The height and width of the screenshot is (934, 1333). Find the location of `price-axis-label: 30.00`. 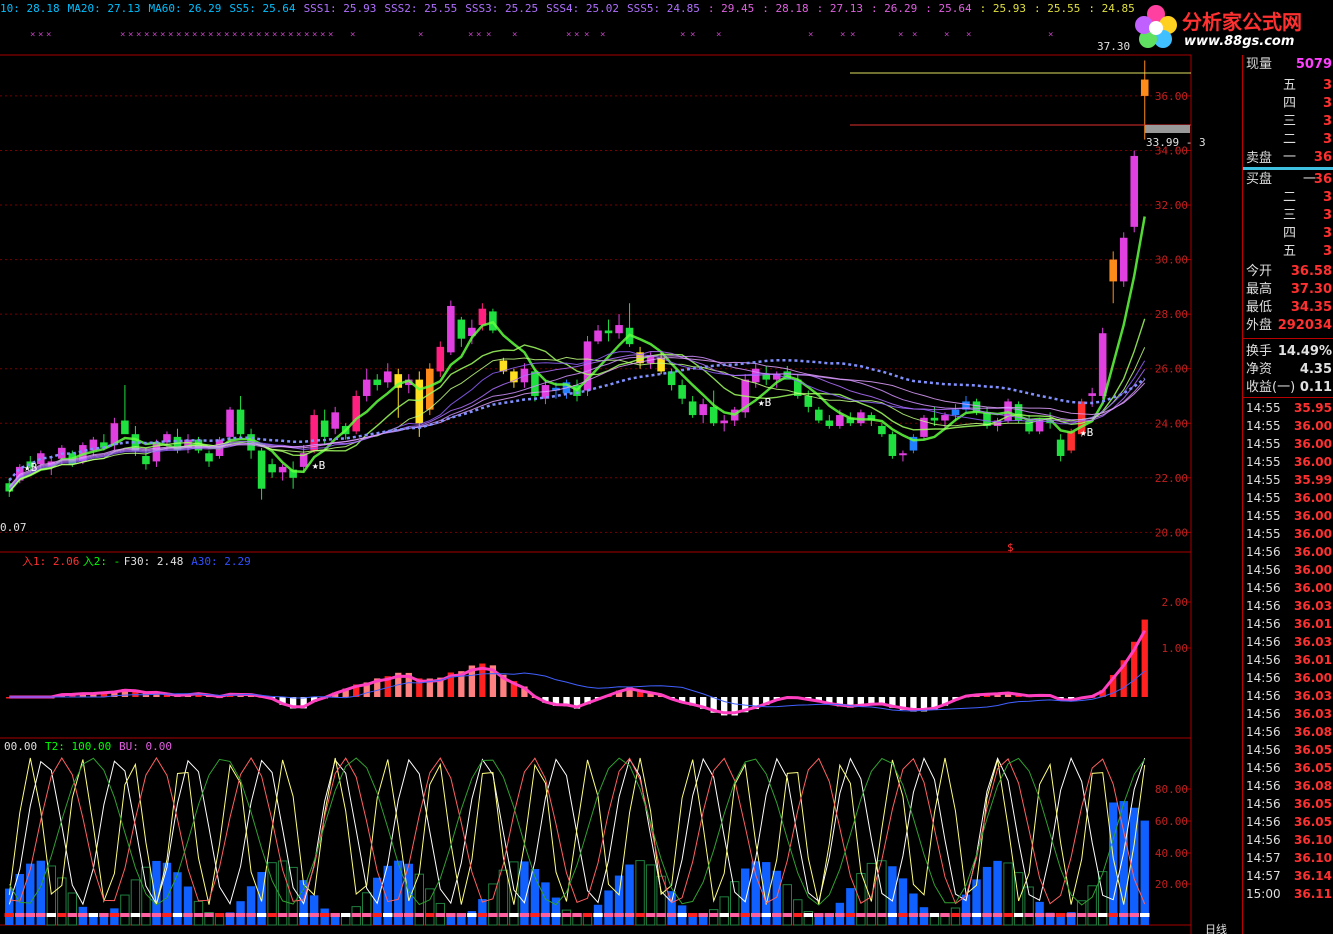

price-axis-label: 30.00 is located at coordinates (1171, 260).